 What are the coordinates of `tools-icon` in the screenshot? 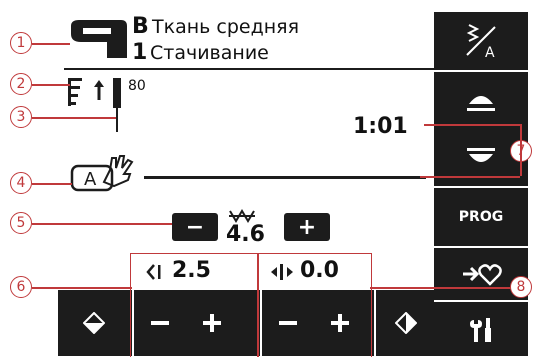 It's located at (480, 330).